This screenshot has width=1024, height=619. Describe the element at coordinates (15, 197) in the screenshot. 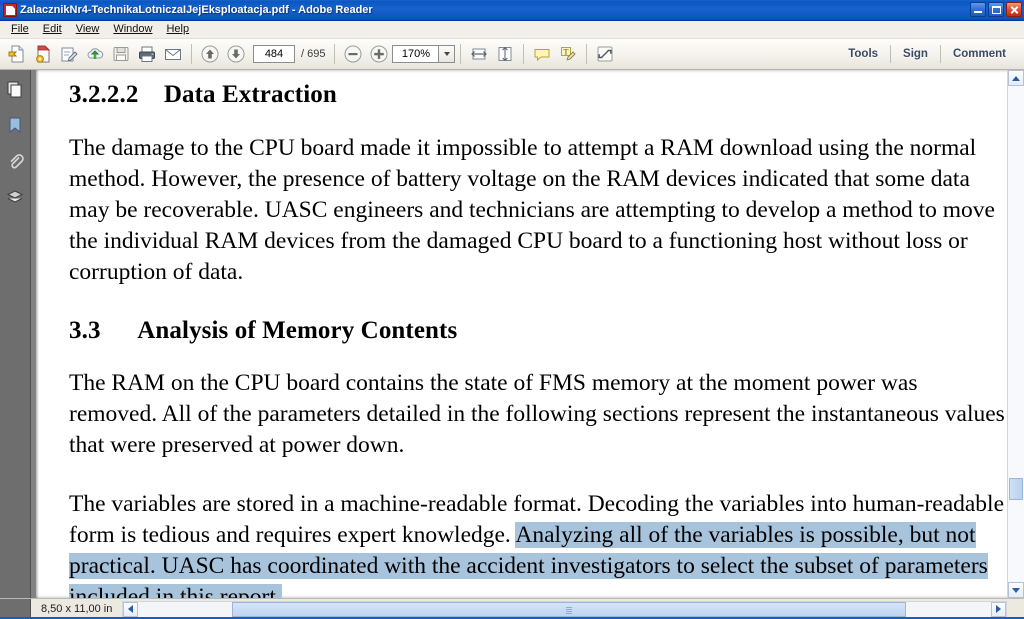

I see `layers-icon` at that location.